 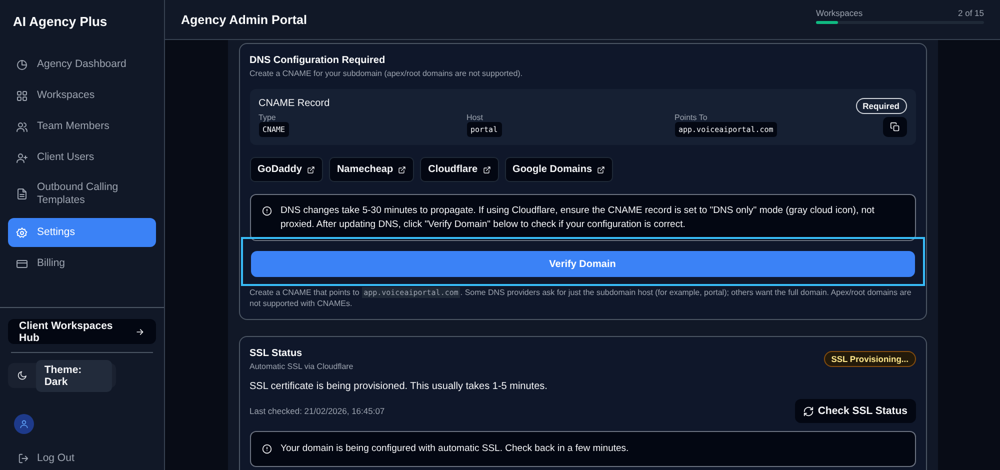 What do you see at coordinates (459, 169) in the screenshot?
I see `provider-link: Cloudflare` at bounding box center [459, 169].